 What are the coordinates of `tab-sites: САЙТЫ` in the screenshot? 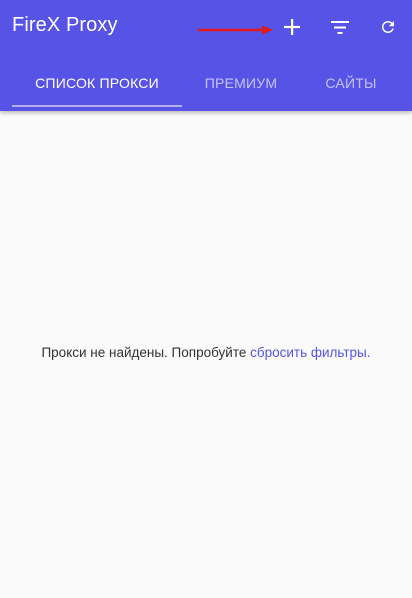 It's located at (351, 83).